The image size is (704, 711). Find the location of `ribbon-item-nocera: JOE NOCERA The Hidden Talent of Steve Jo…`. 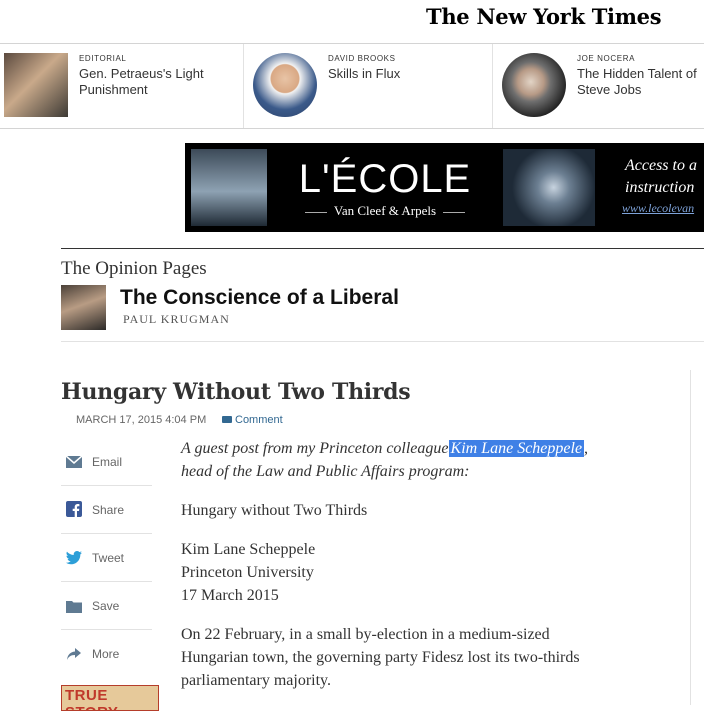

ribbon-item-nocera: JOE NOCERA The Hidden Talent of Steve Jo… is located at coordinates (598, 86).